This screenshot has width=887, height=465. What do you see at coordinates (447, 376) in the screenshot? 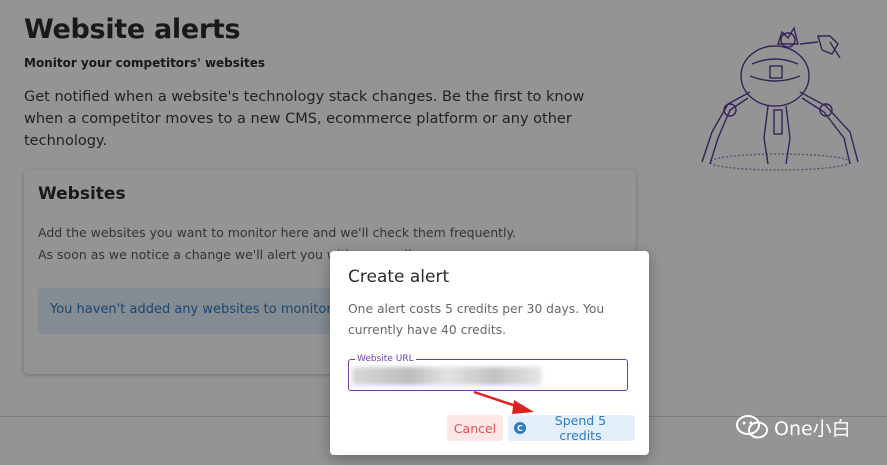
I see `redacted-url-blur` at bounding box center [447, 376].